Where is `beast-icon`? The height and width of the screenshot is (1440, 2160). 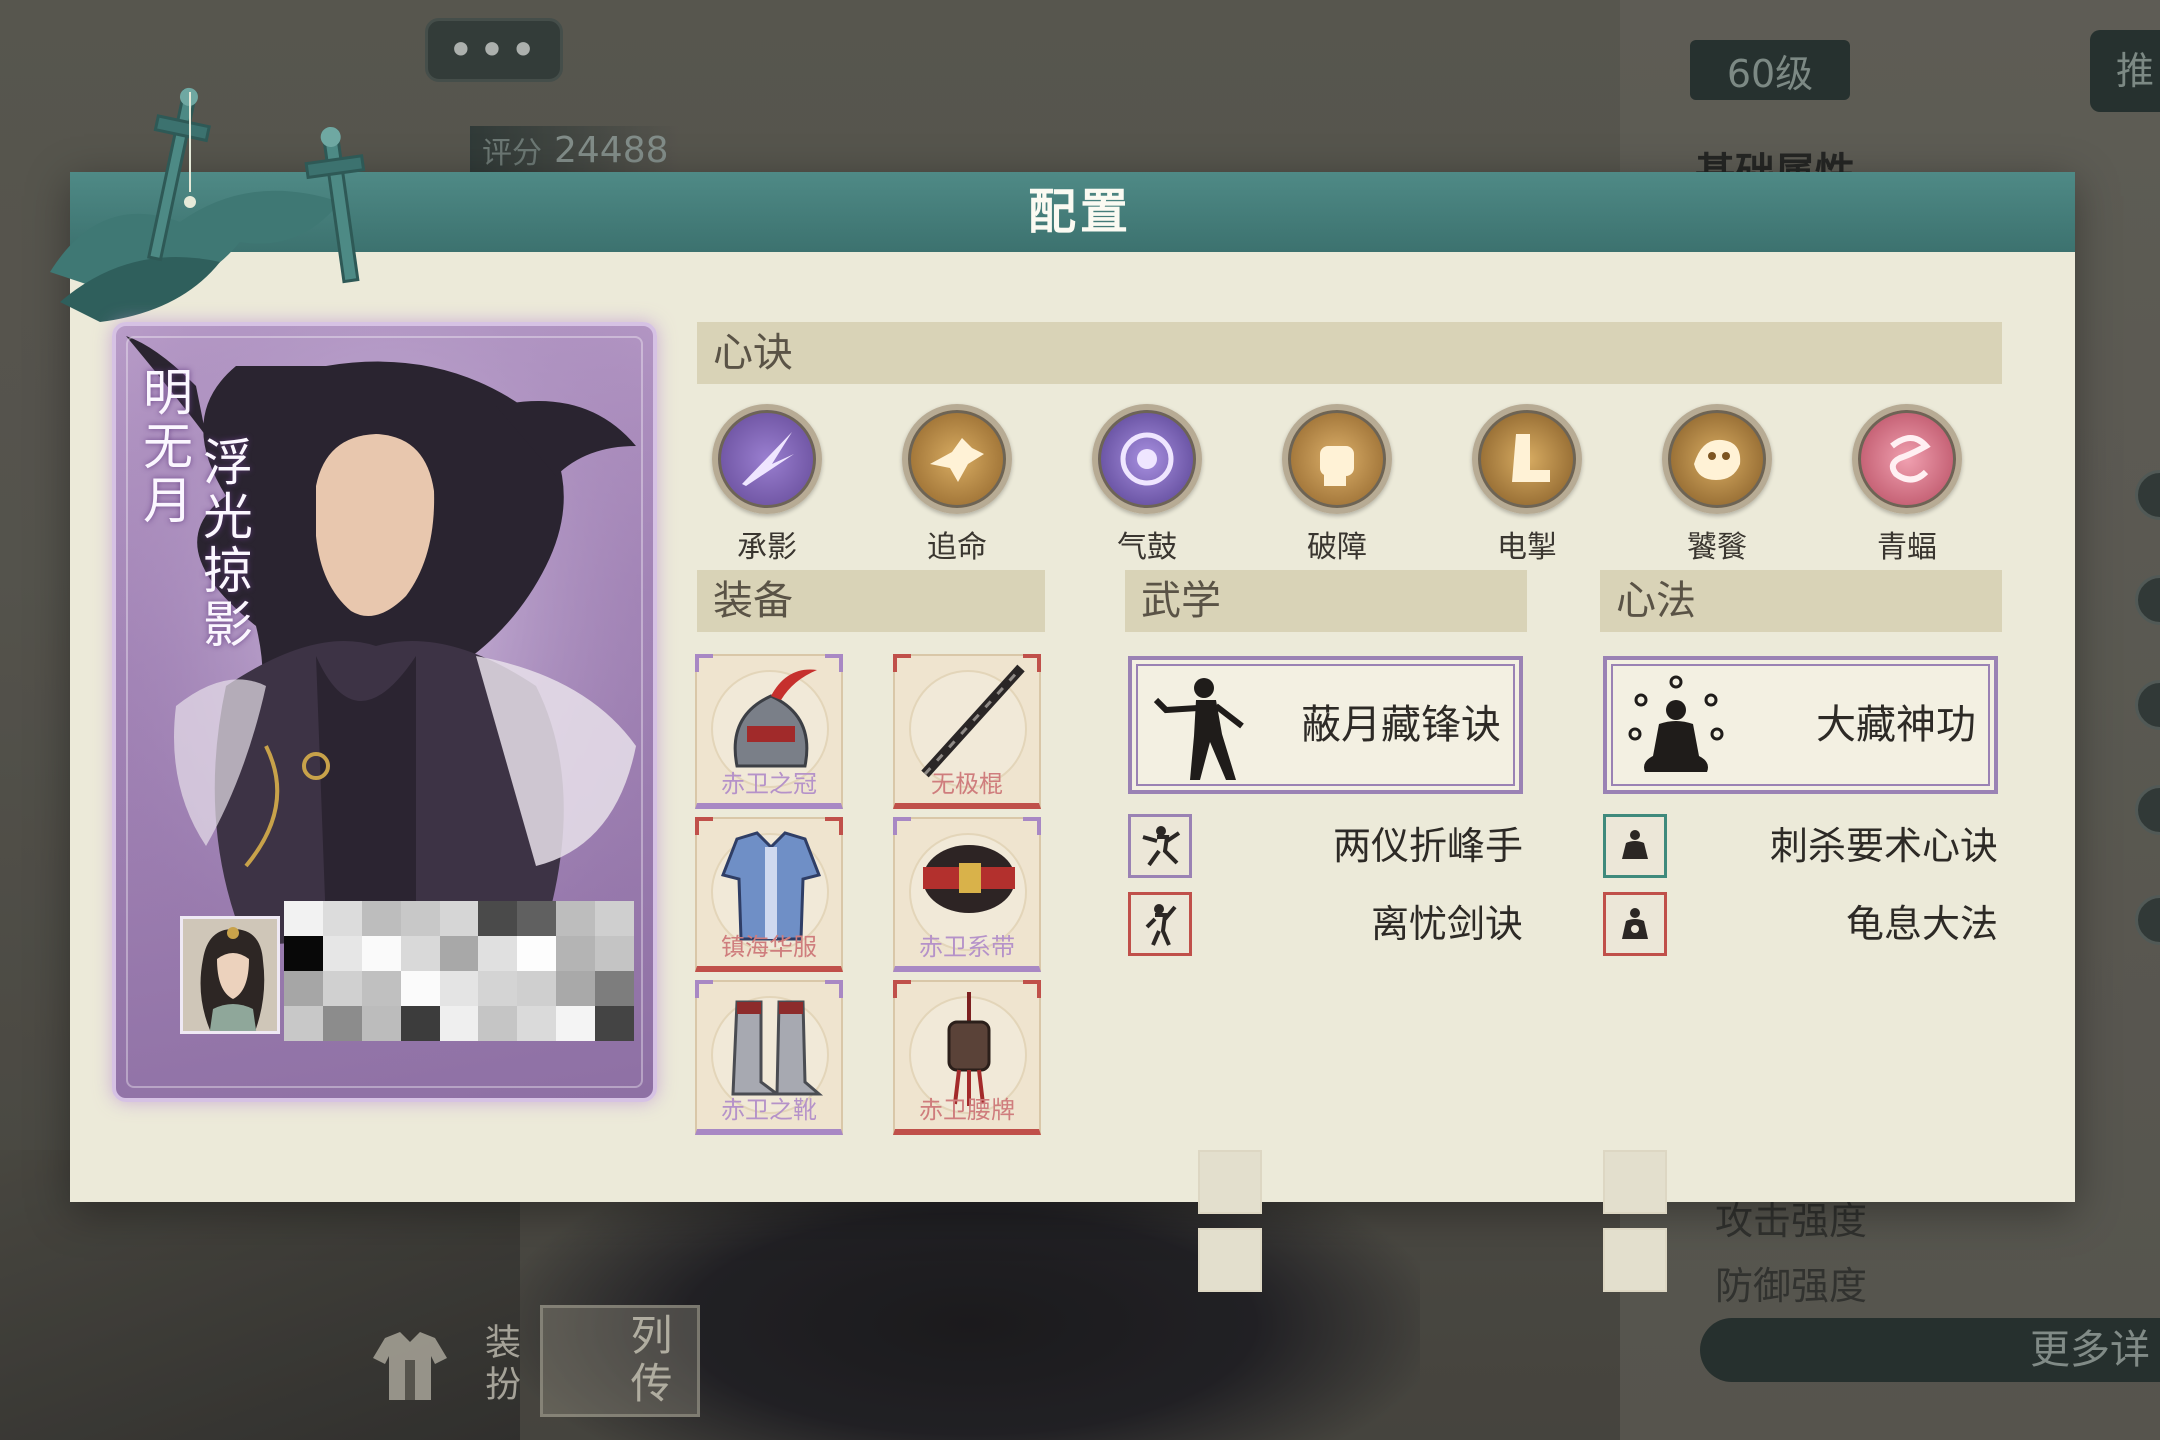 beast-icon is located at coordinates (1717, 459).